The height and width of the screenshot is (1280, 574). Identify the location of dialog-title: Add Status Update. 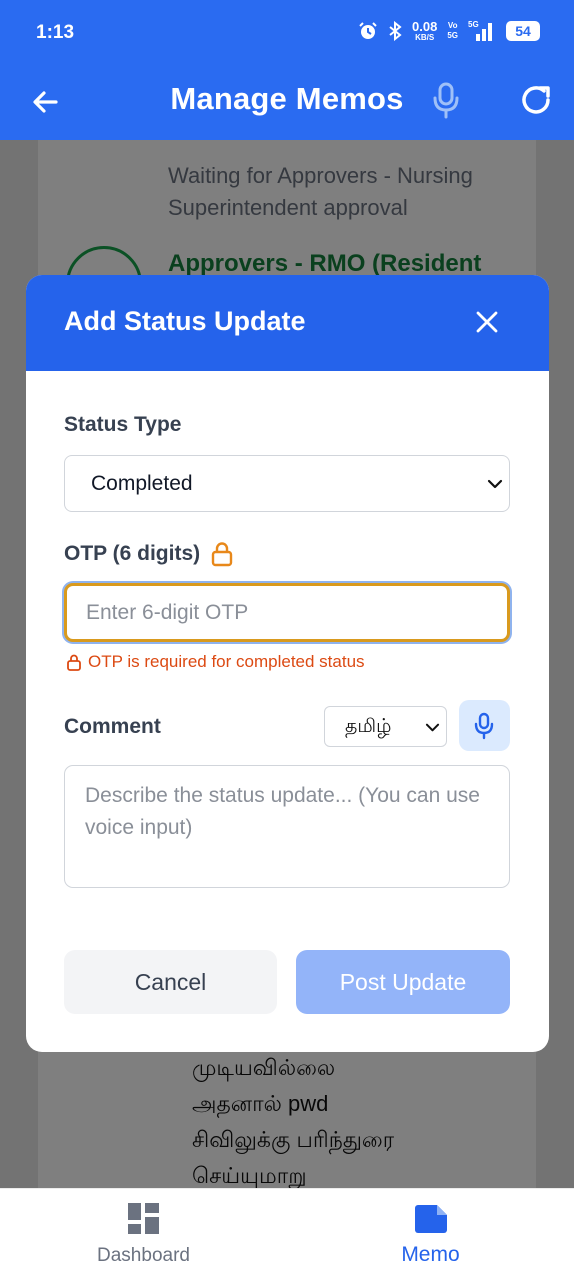
(185, 321).